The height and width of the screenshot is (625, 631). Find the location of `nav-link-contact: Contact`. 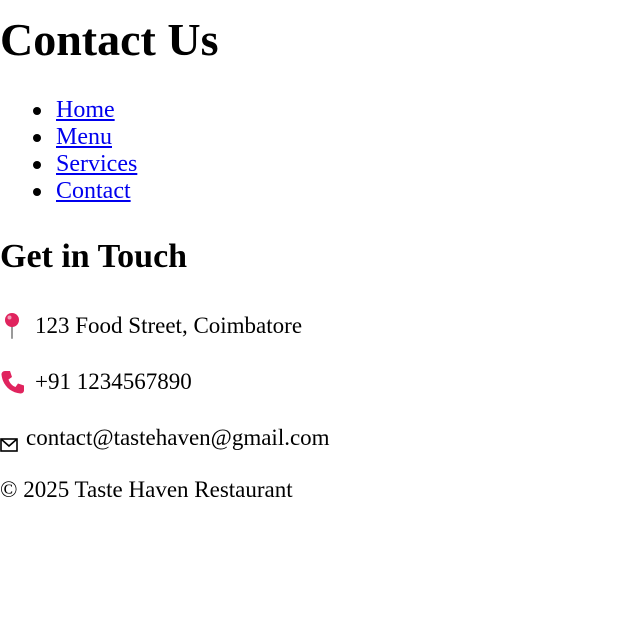

nav-link-contact: Contact is located at coordinates (93, 191).